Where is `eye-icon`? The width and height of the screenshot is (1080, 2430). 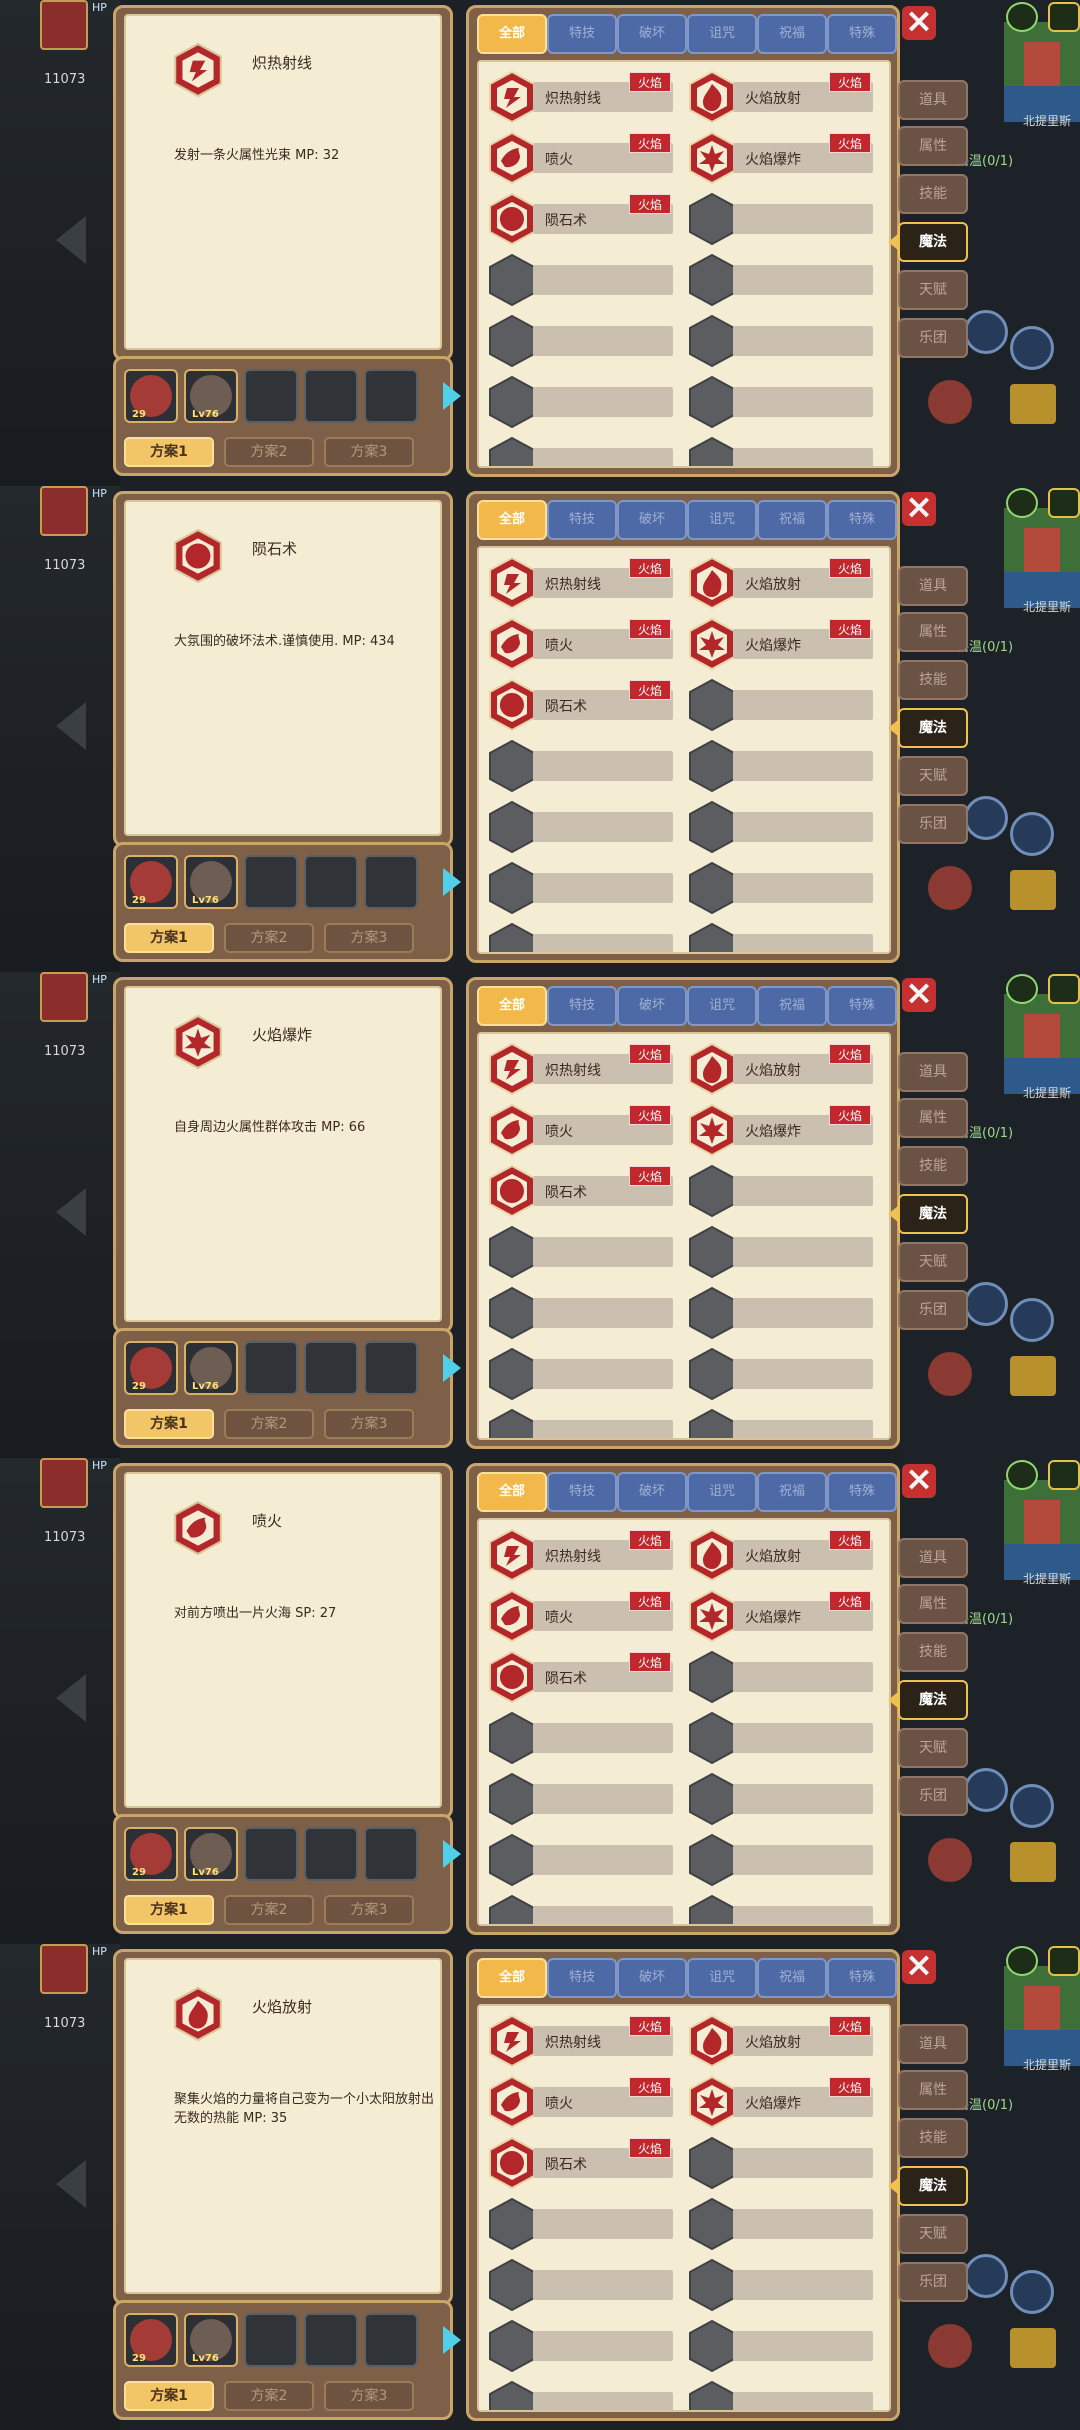
eye-icon is located at coordinates (1032, 834).